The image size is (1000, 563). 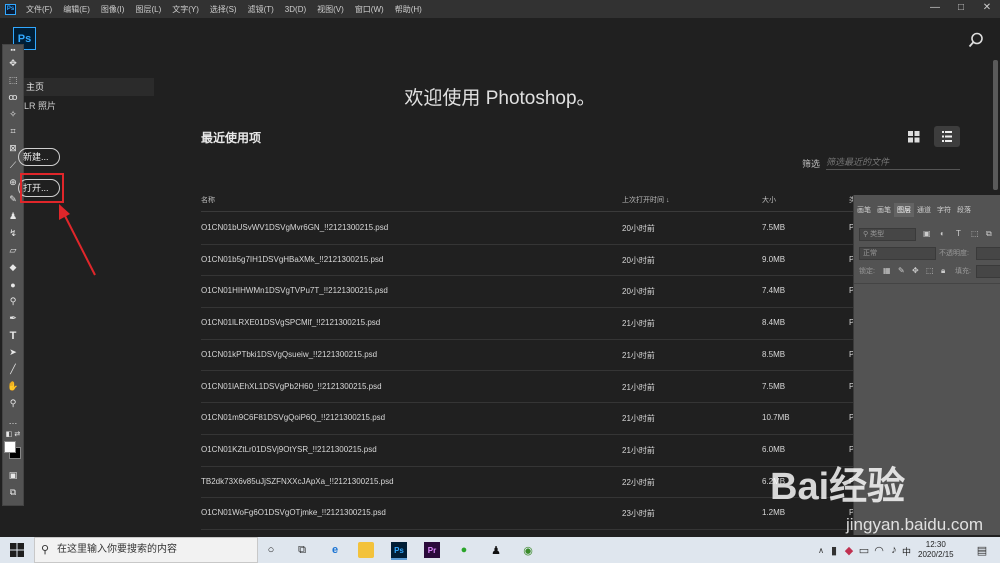 I want to click on file-name: O1CN01m9C6F81DSVgQoiP6Q_!!2121300215.psd, so click(x=293, y=418).